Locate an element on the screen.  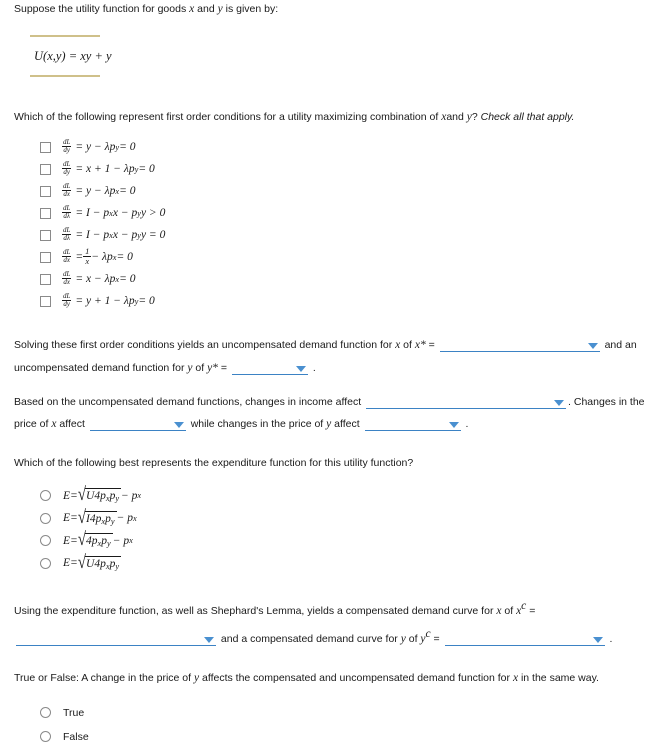
income-text-5: affect is located at coordinates (347, 424).